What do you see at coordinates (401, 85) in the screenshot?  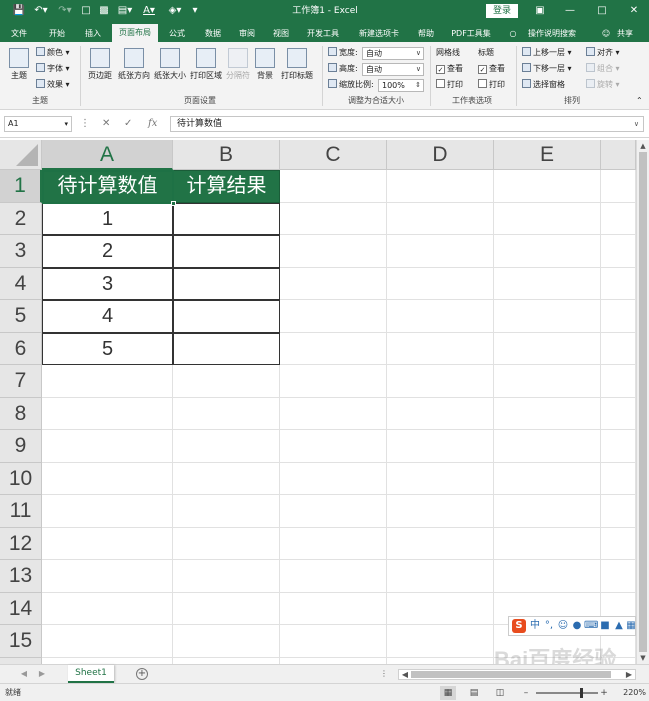 I see `scale-stepper: 100% ⇕` at bounding box center [401, 85].